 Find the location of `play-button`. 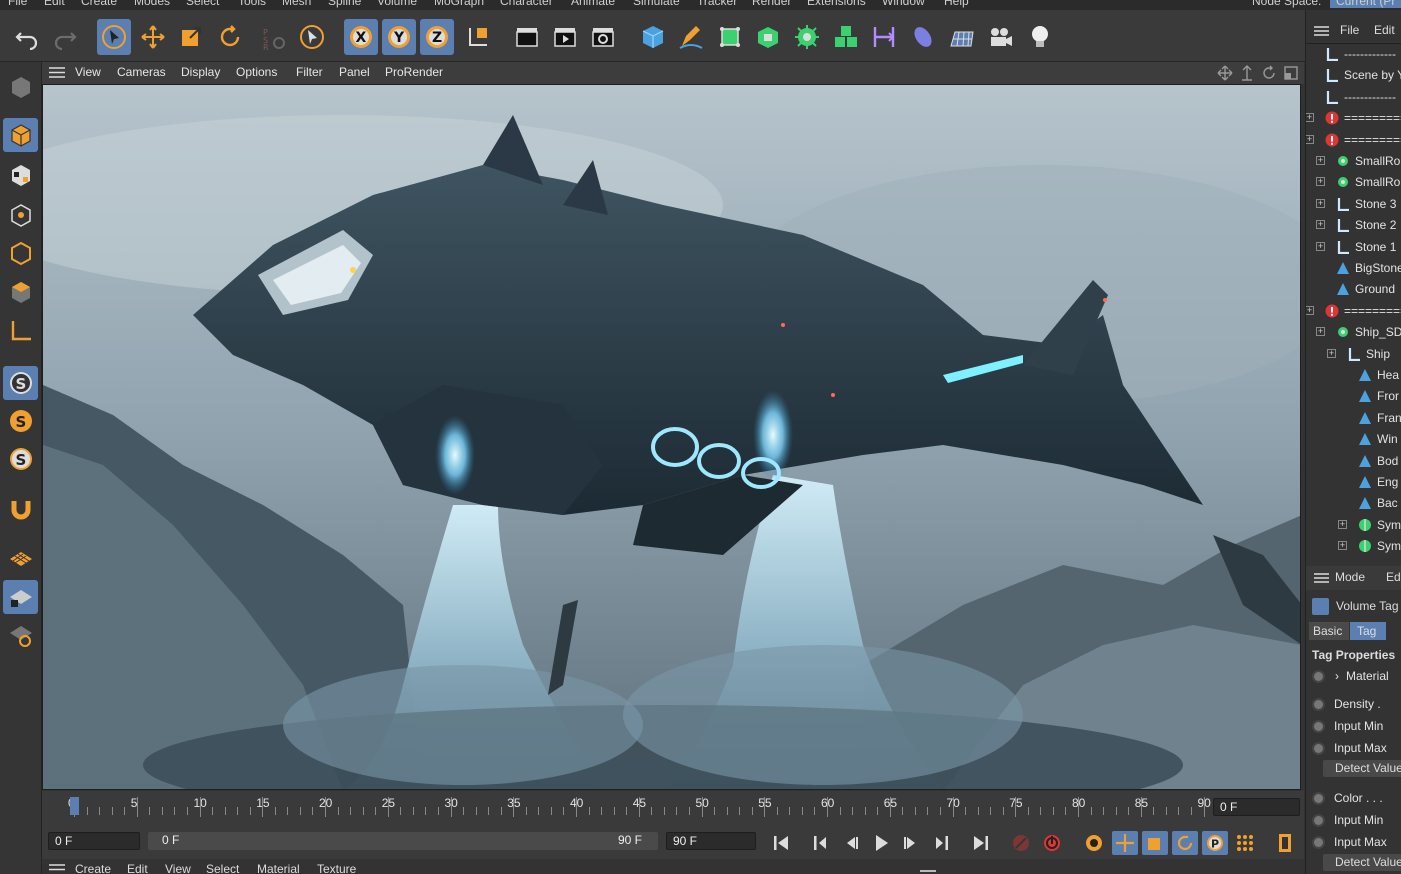

play-button is located at coordinates (881, 843).